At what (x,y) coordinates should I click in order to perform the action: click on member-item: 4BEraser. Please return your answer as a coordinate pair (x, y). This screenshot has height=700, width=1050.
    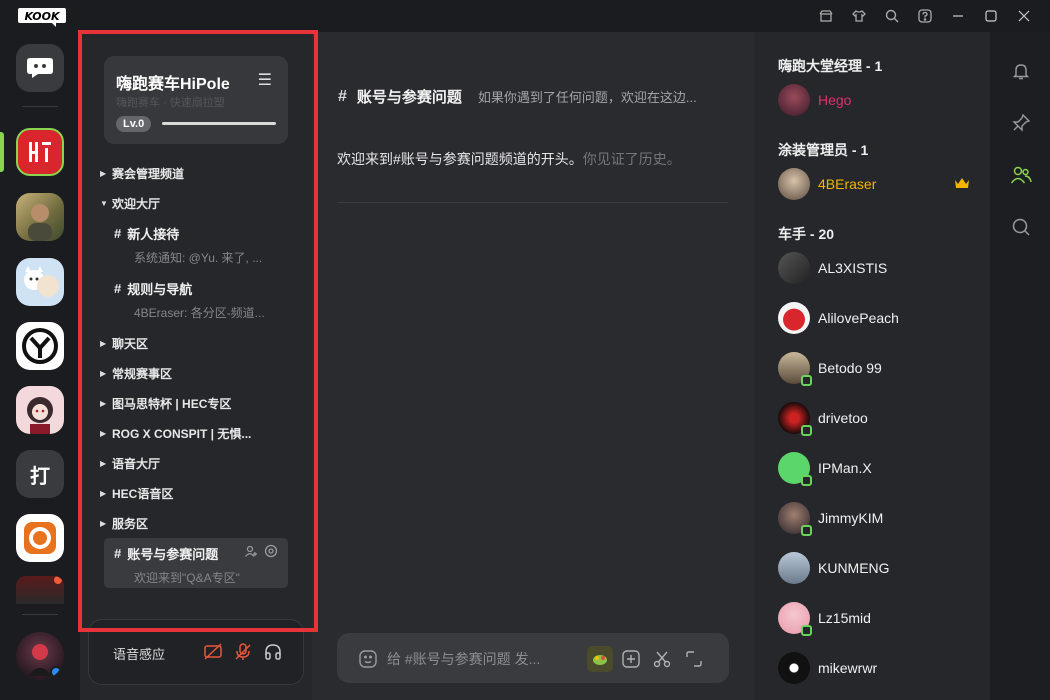
    Looking at the image, I should click on (874, 184).